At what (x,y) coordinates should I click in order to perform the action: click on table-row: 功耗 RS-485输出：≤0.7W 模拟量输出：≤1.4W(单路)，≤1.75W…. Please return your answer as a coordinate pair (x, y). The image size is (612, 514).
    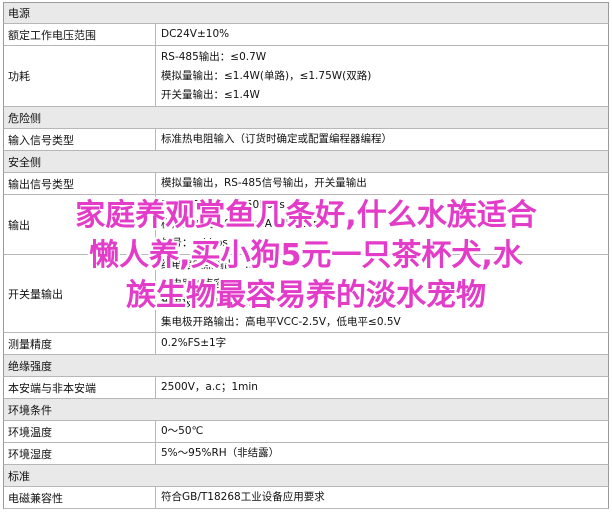
    Looking at the image, I should click on (306, 76).